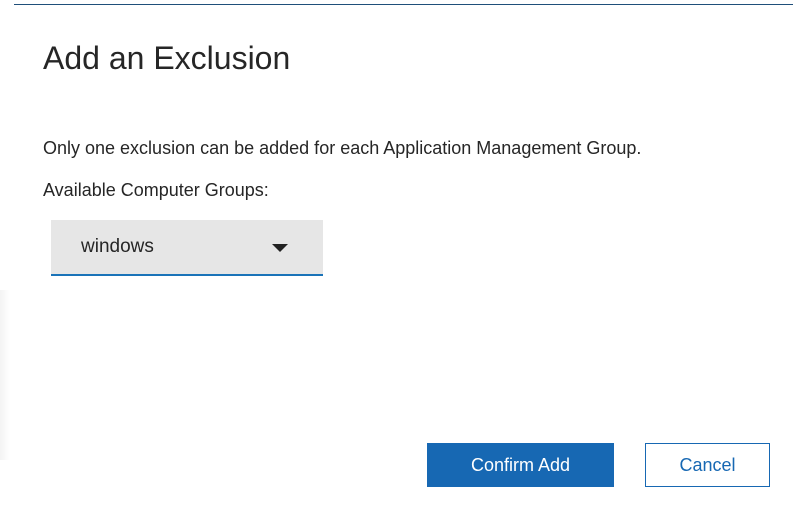  What do you see at coordinates (707, 465) in the screenshot?
I see `cancel-button: Cancel` at bounding box center [707, 465].